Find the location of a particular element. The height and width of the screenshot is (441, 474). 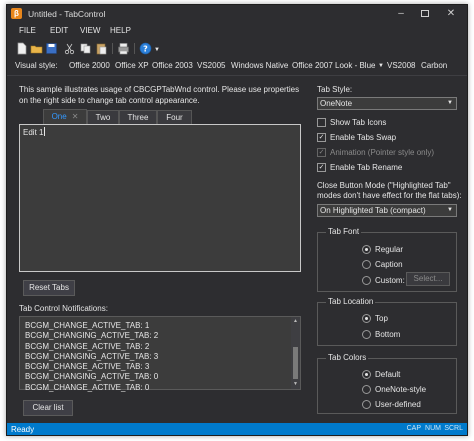

menu-file: FILE is located at coordinates (27, 30).